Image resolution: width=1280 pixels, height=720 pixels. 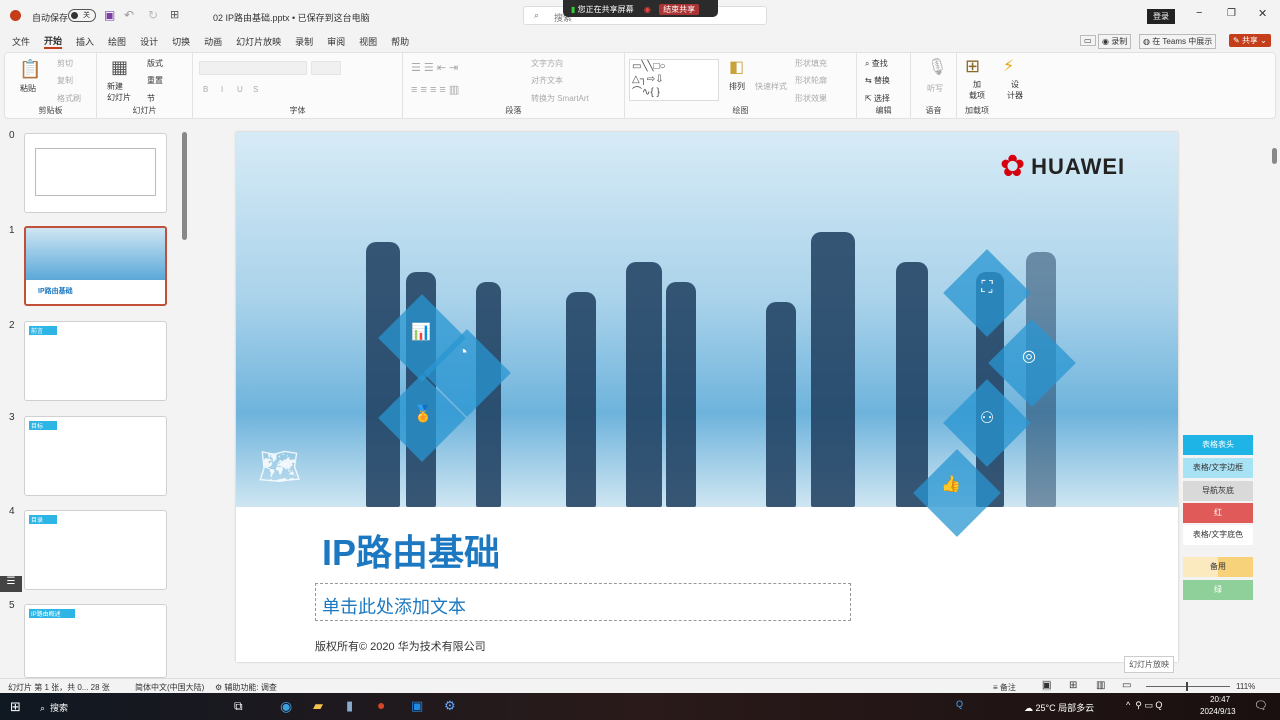 What do you see at coordinates (255, 89) in the screenshot?
I see `shadow-button: S` at bounding box center [255, 89].